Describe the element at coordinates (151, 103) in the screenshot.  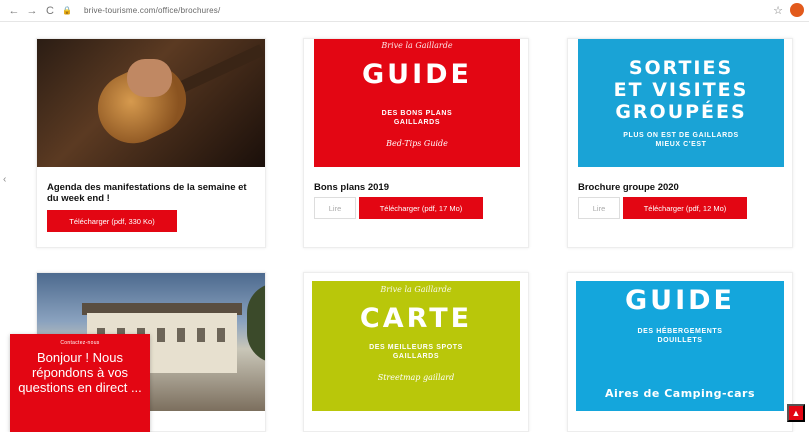
I see `guitar-photo` at that location.